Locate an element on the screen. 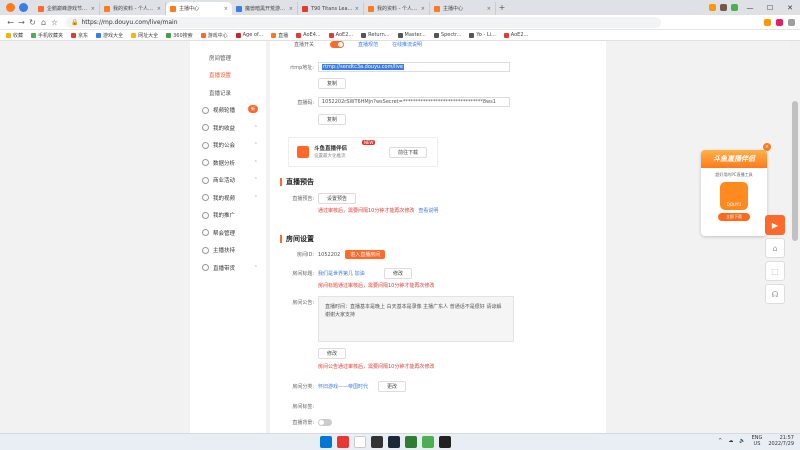 The image size is (800, 450). volume-icon: 🔈 is located at coordinates (742, 441).